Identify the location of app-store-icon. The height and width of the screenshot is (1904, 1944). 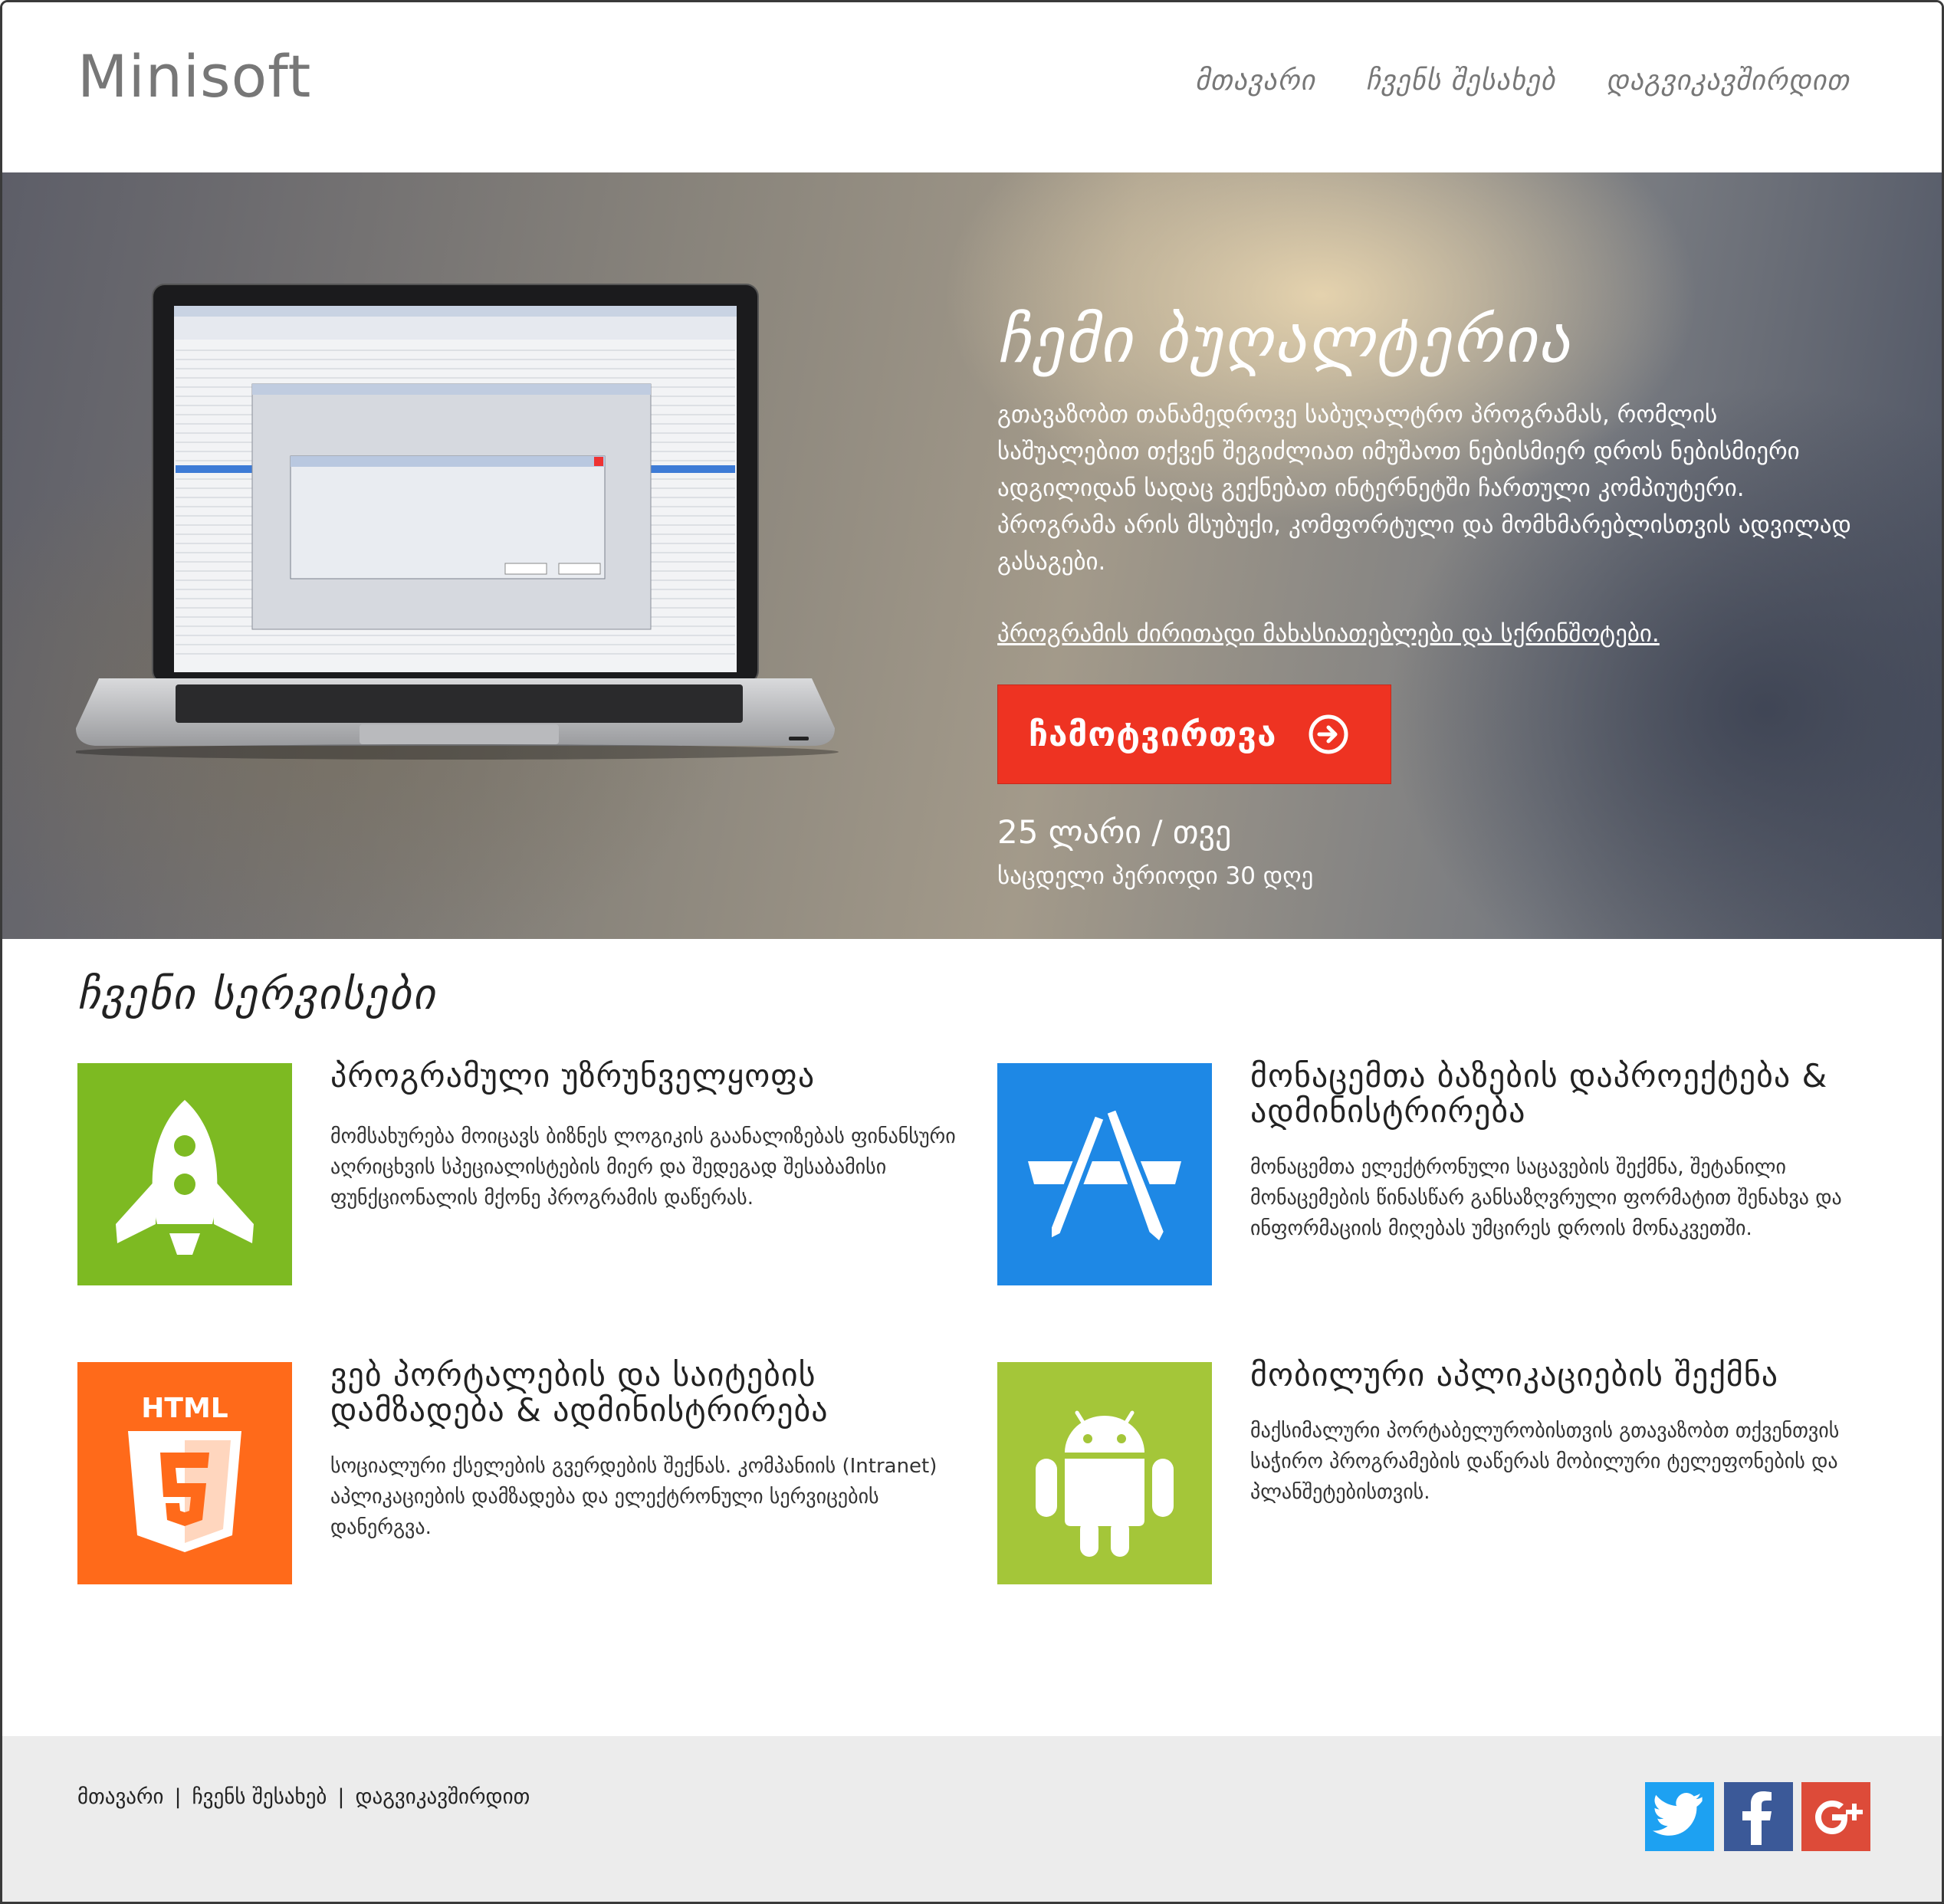
(1104, 1176).